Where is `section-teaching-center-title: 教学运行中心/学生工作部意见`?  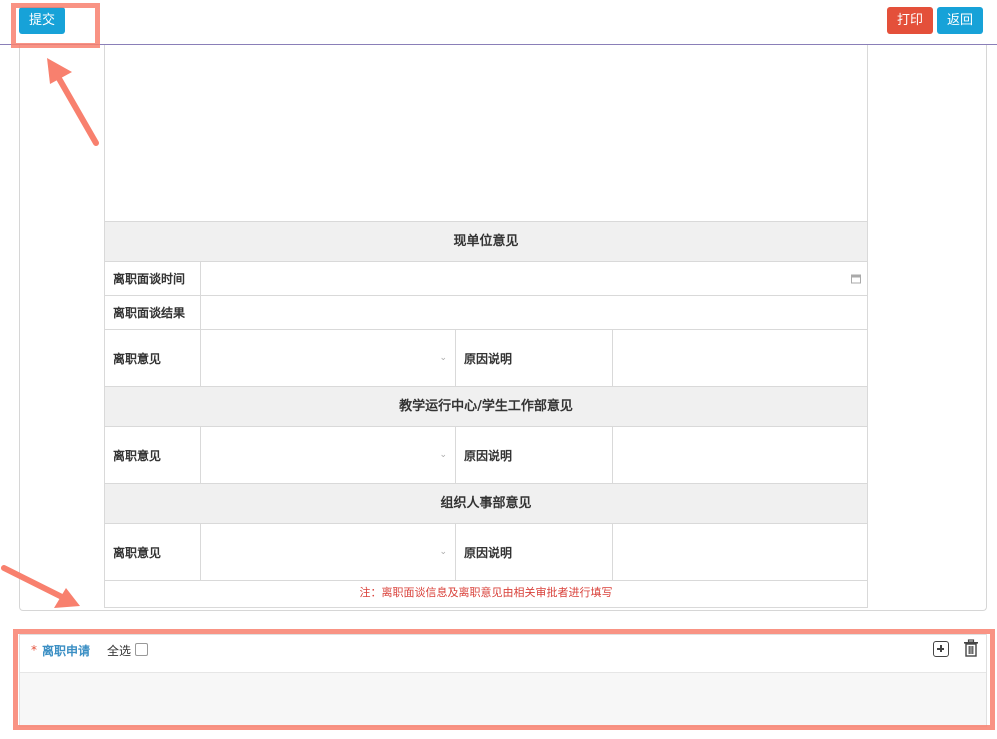 section-teaching-center-title: 教学运行中心/学生工作部意见 is located at coordinates (486, 407).